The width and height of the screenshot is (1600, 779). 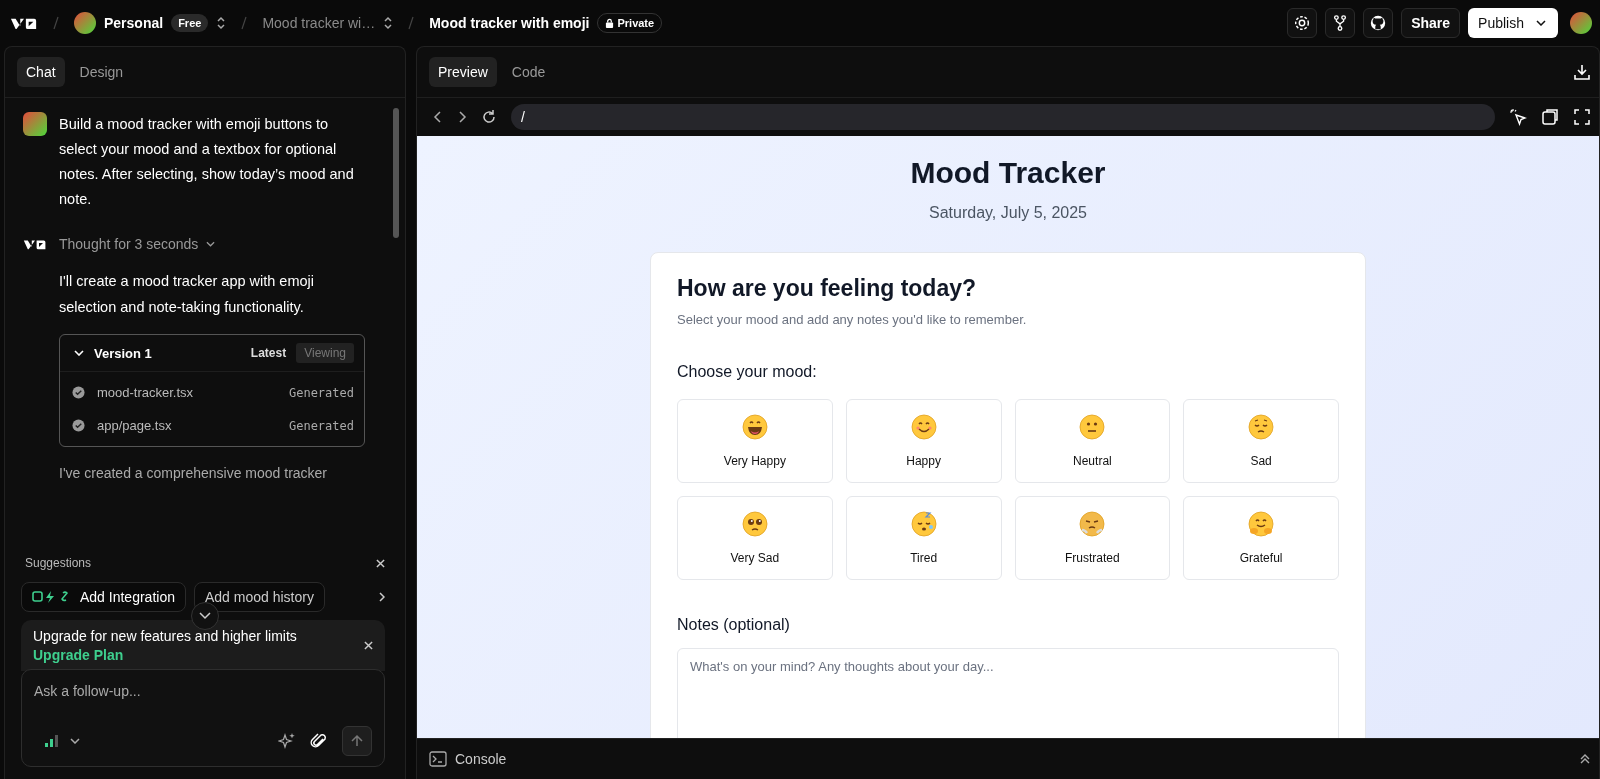 I want to click on send-button, so click(x=357, y=741).